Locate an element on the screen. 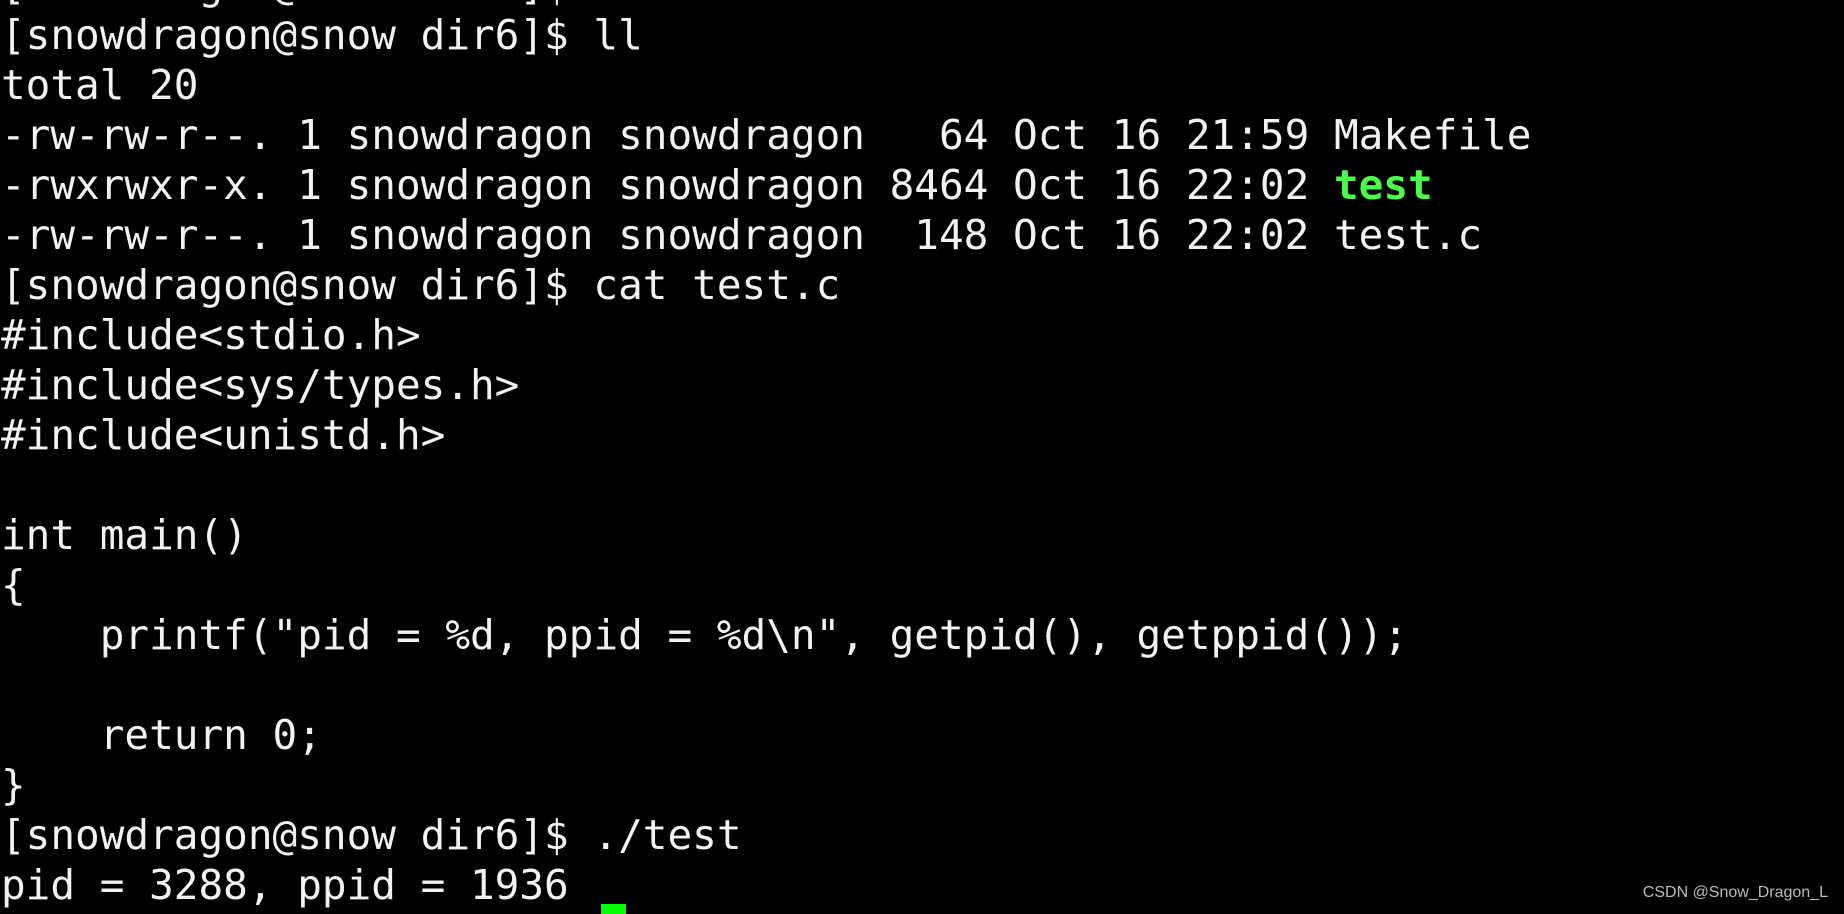 Image resolution: width=1844 pixels, height=914 pixels. code-line: return 0; is located at coordinates (161, 735).